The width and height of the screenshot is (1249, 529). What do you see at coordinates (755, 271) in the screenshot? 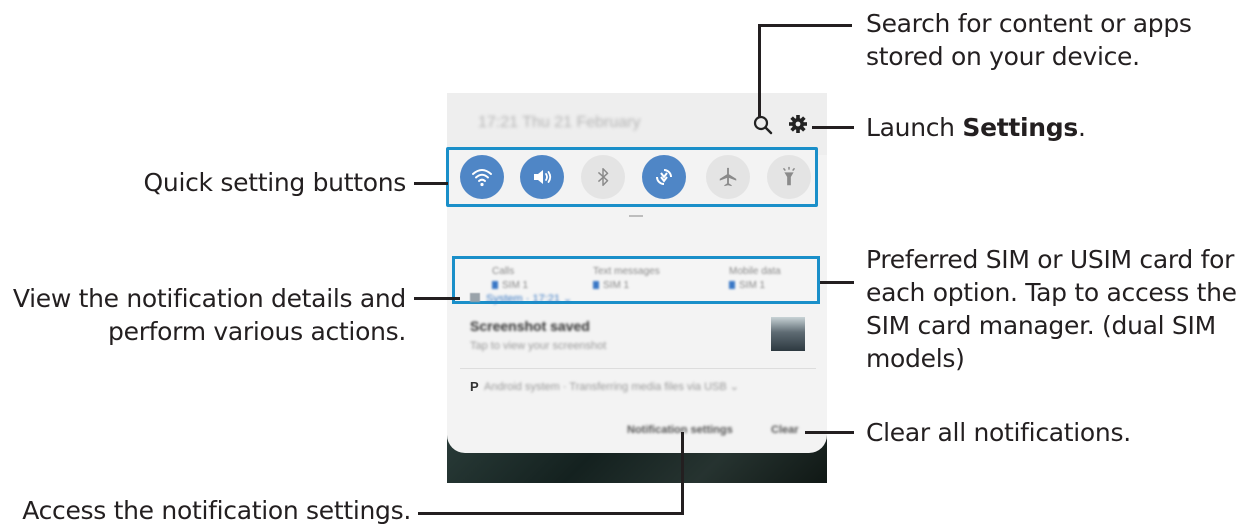
I see `sim-option-label: Mobile data` at bounding box center [755, 271].